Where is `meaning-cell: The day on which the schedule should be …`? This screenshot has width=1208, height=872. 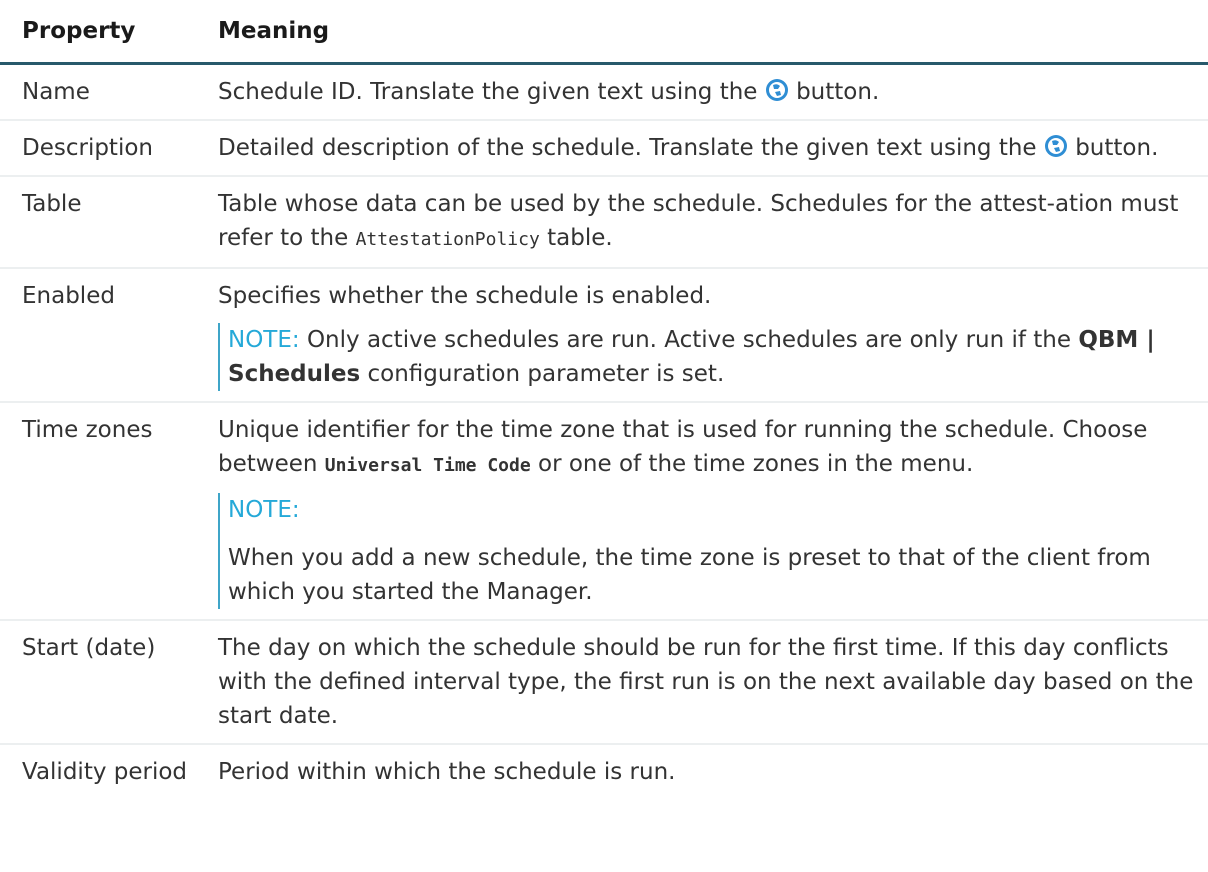 meaning-cell: The day on which the schedule should be … is located at coordinates (713, 682).